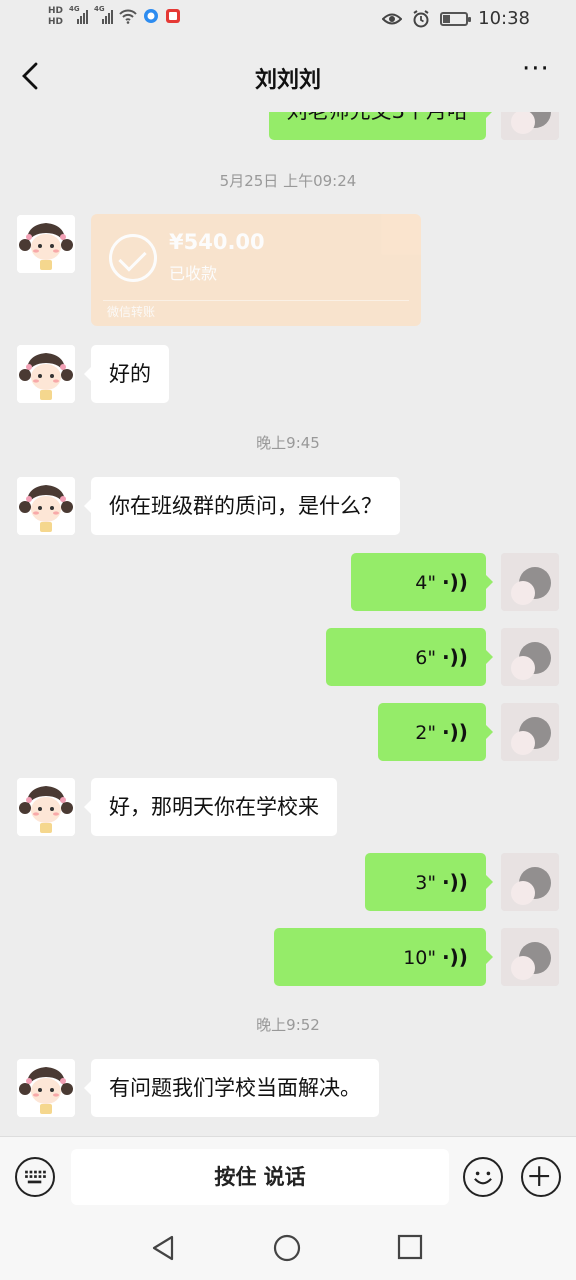 The width and height of the screenshot is (576, 1280). I want to click on wifi-icon, so click(128, 16).